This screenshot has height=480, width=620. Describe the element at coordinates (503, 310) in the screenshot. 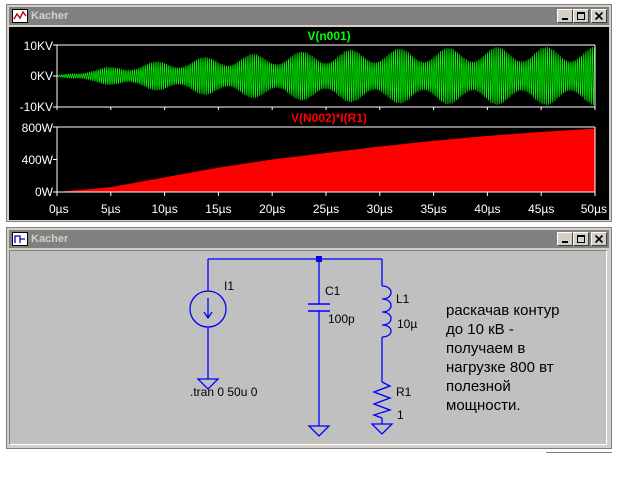

I see `note-line: раскачав контур` at that location.